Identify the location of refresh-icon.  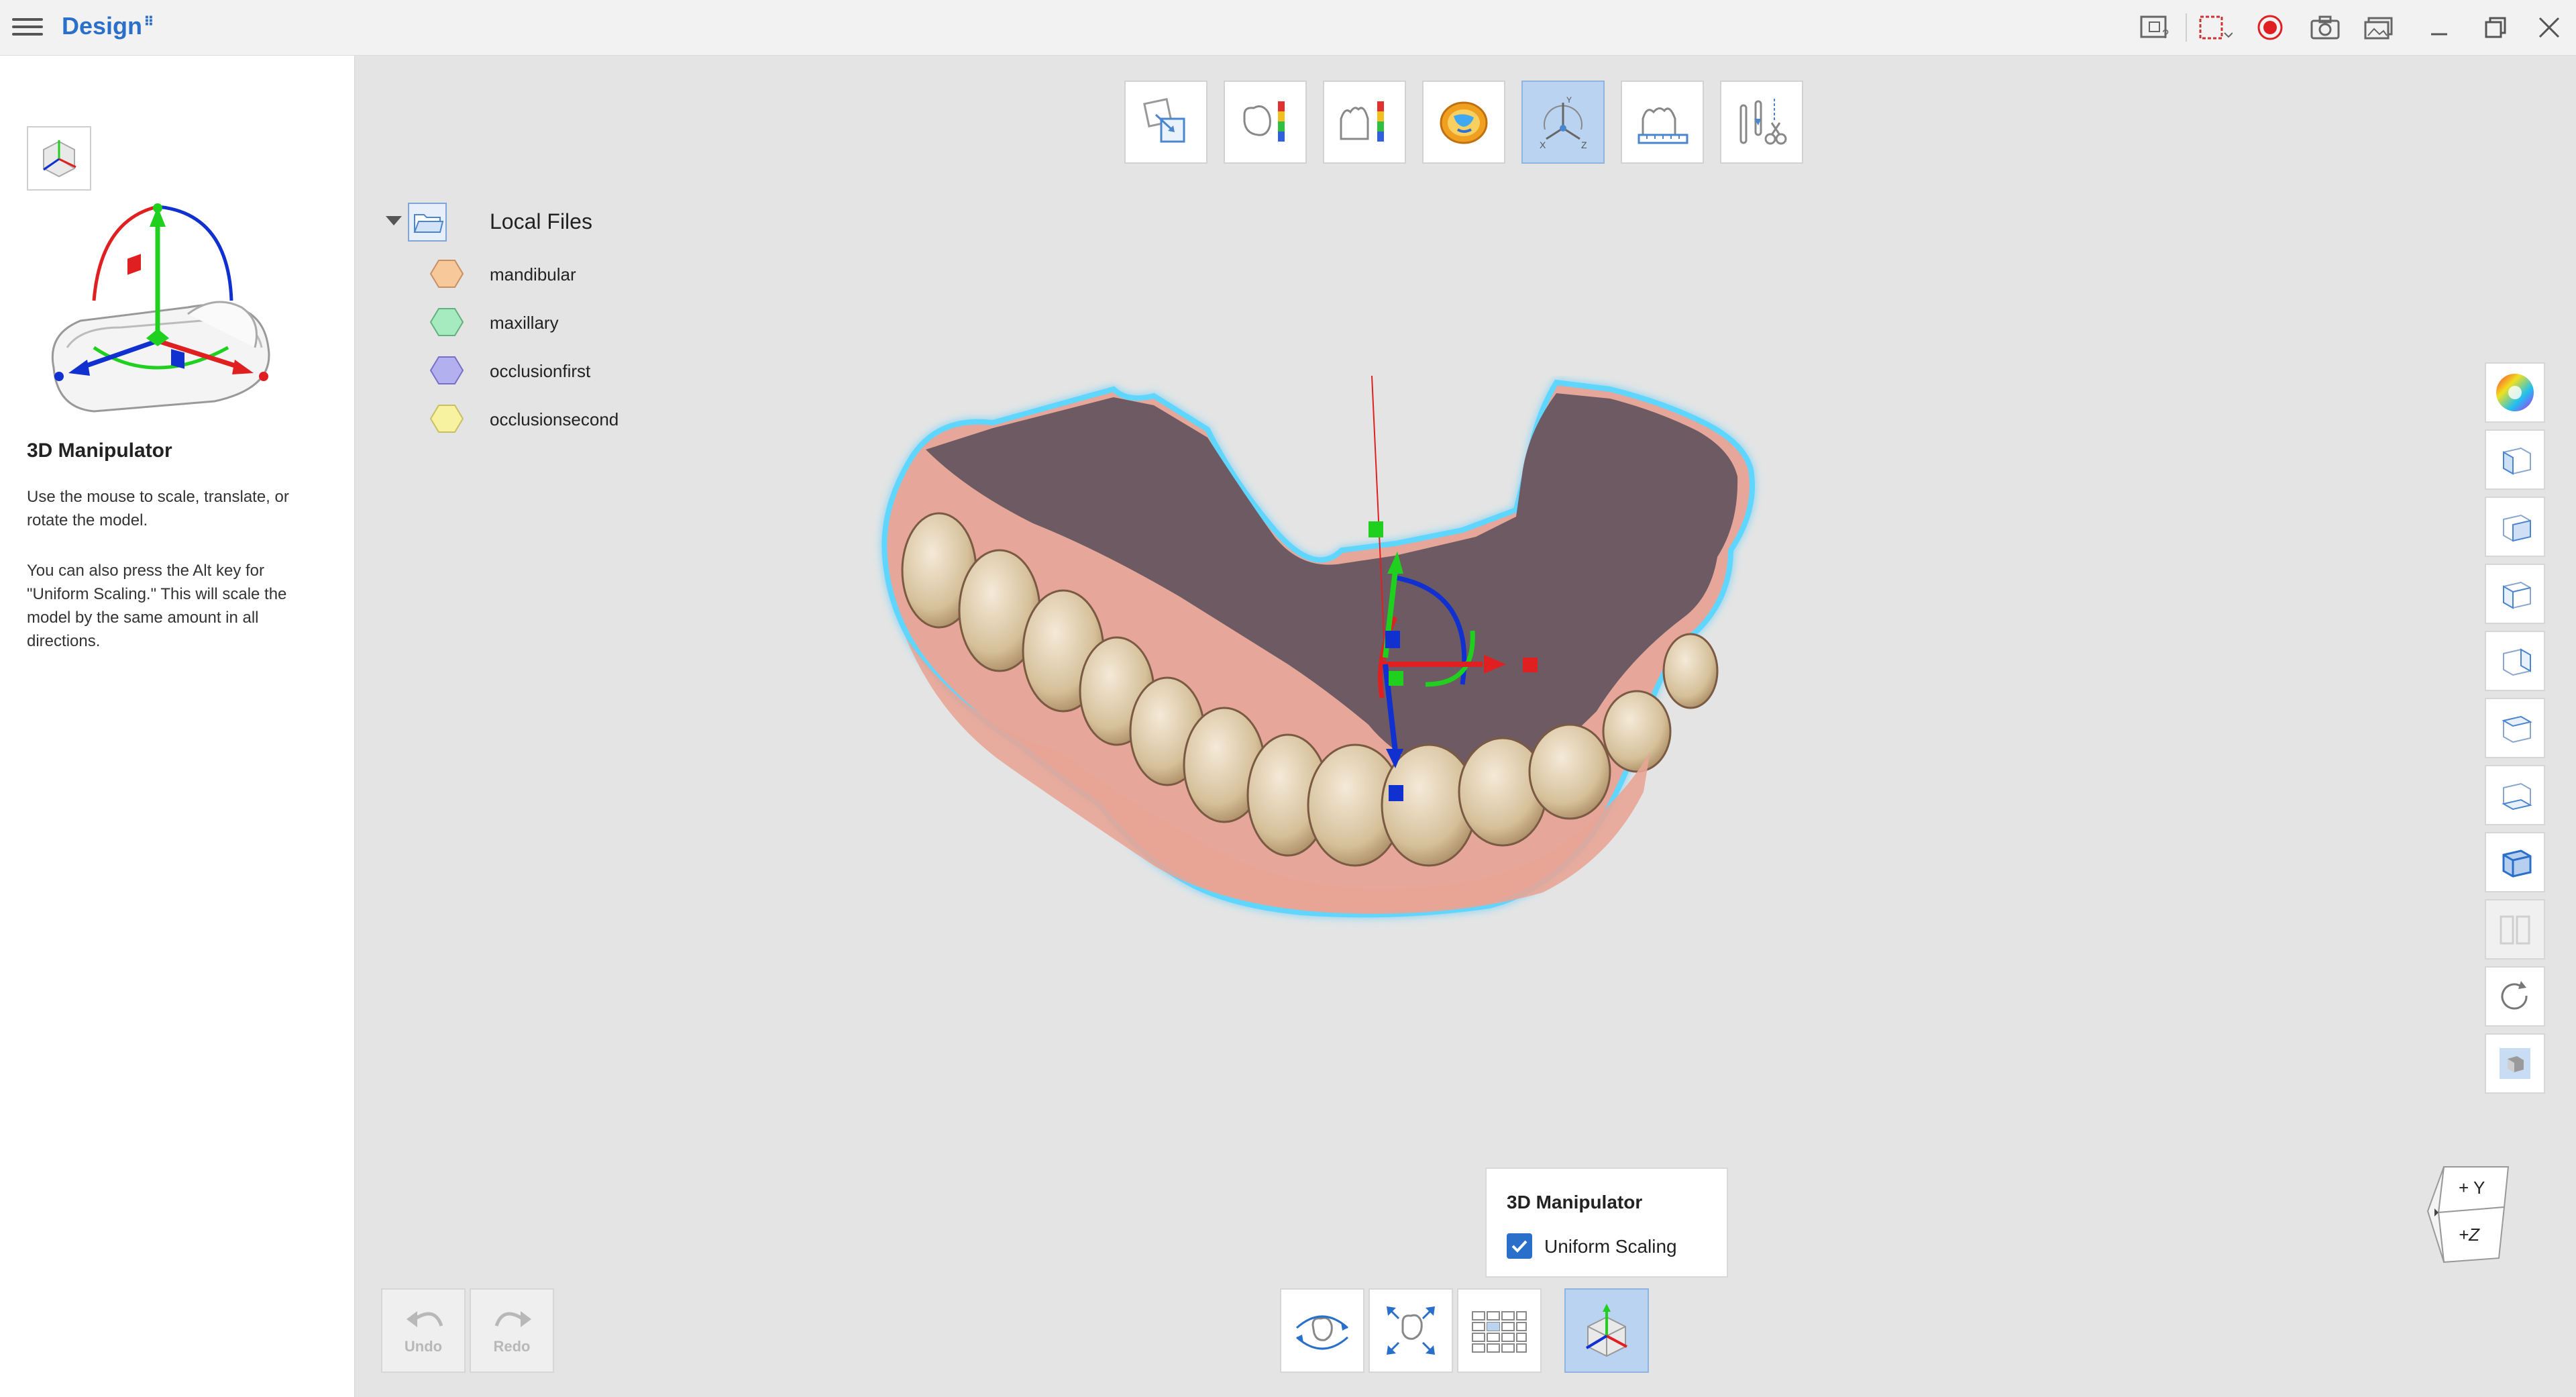
(2514, 996).